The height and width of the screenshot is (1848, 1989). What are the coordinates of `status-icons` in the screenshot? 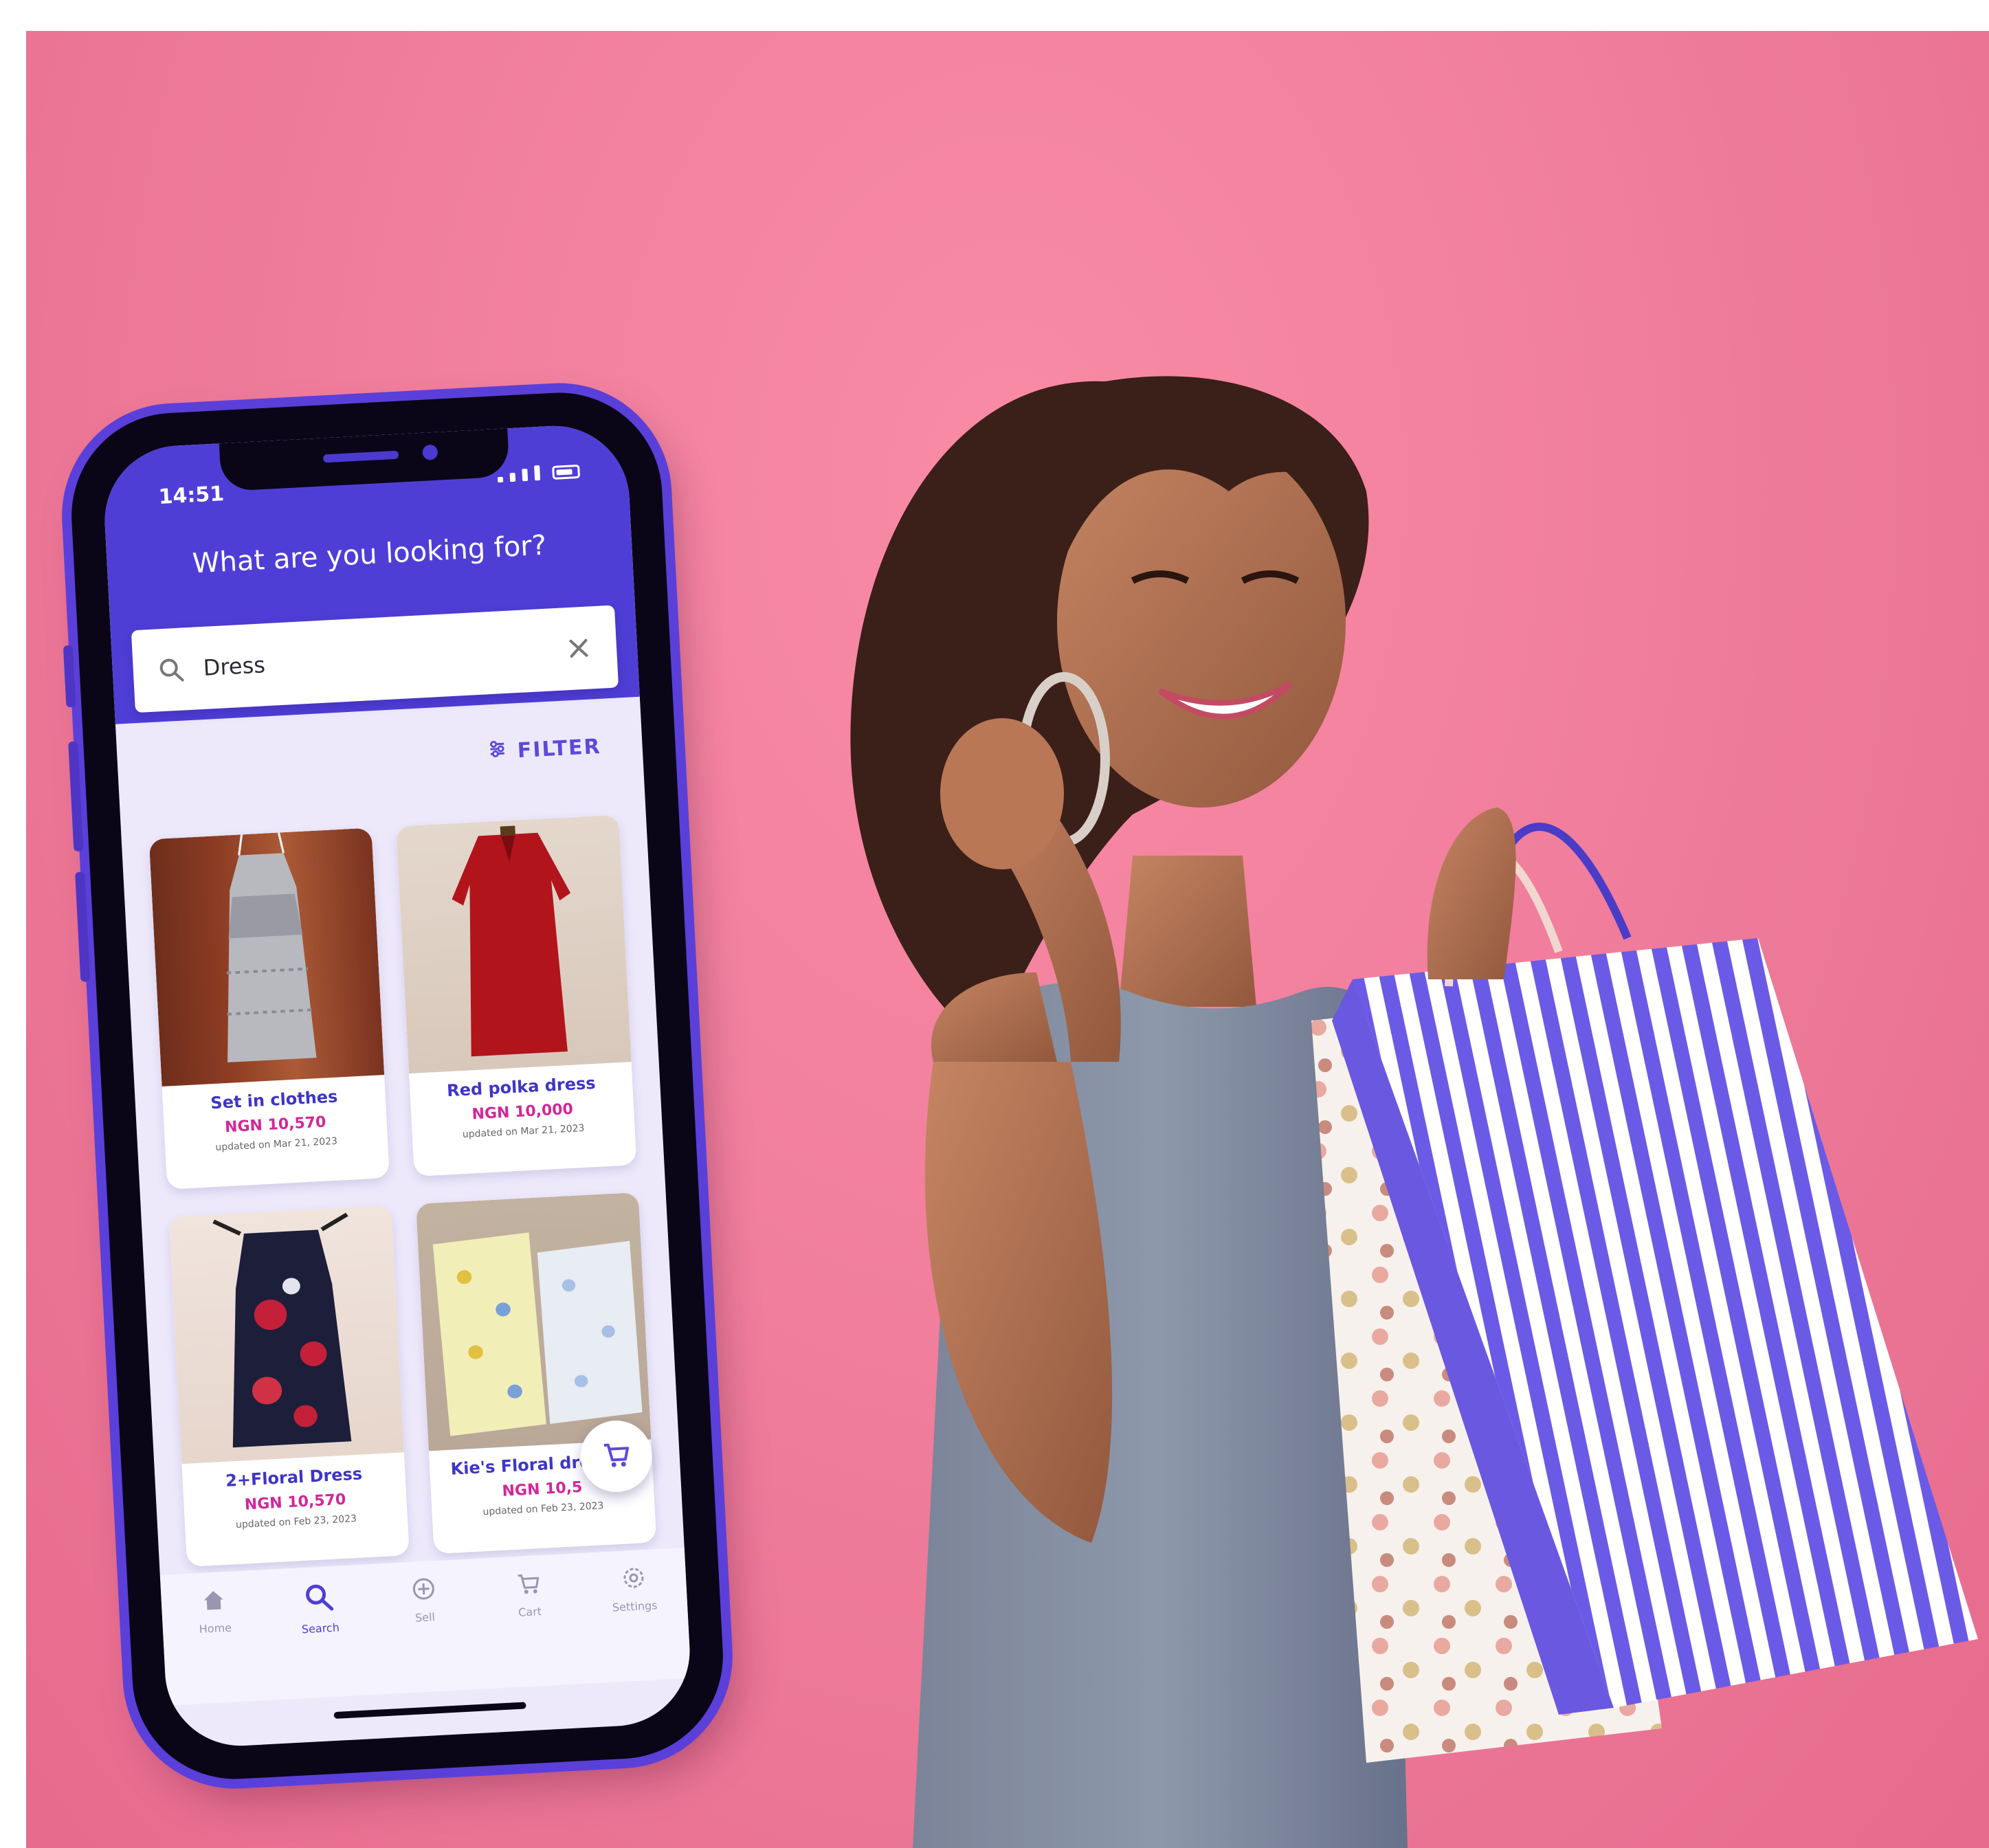 It's located at (539, 473).